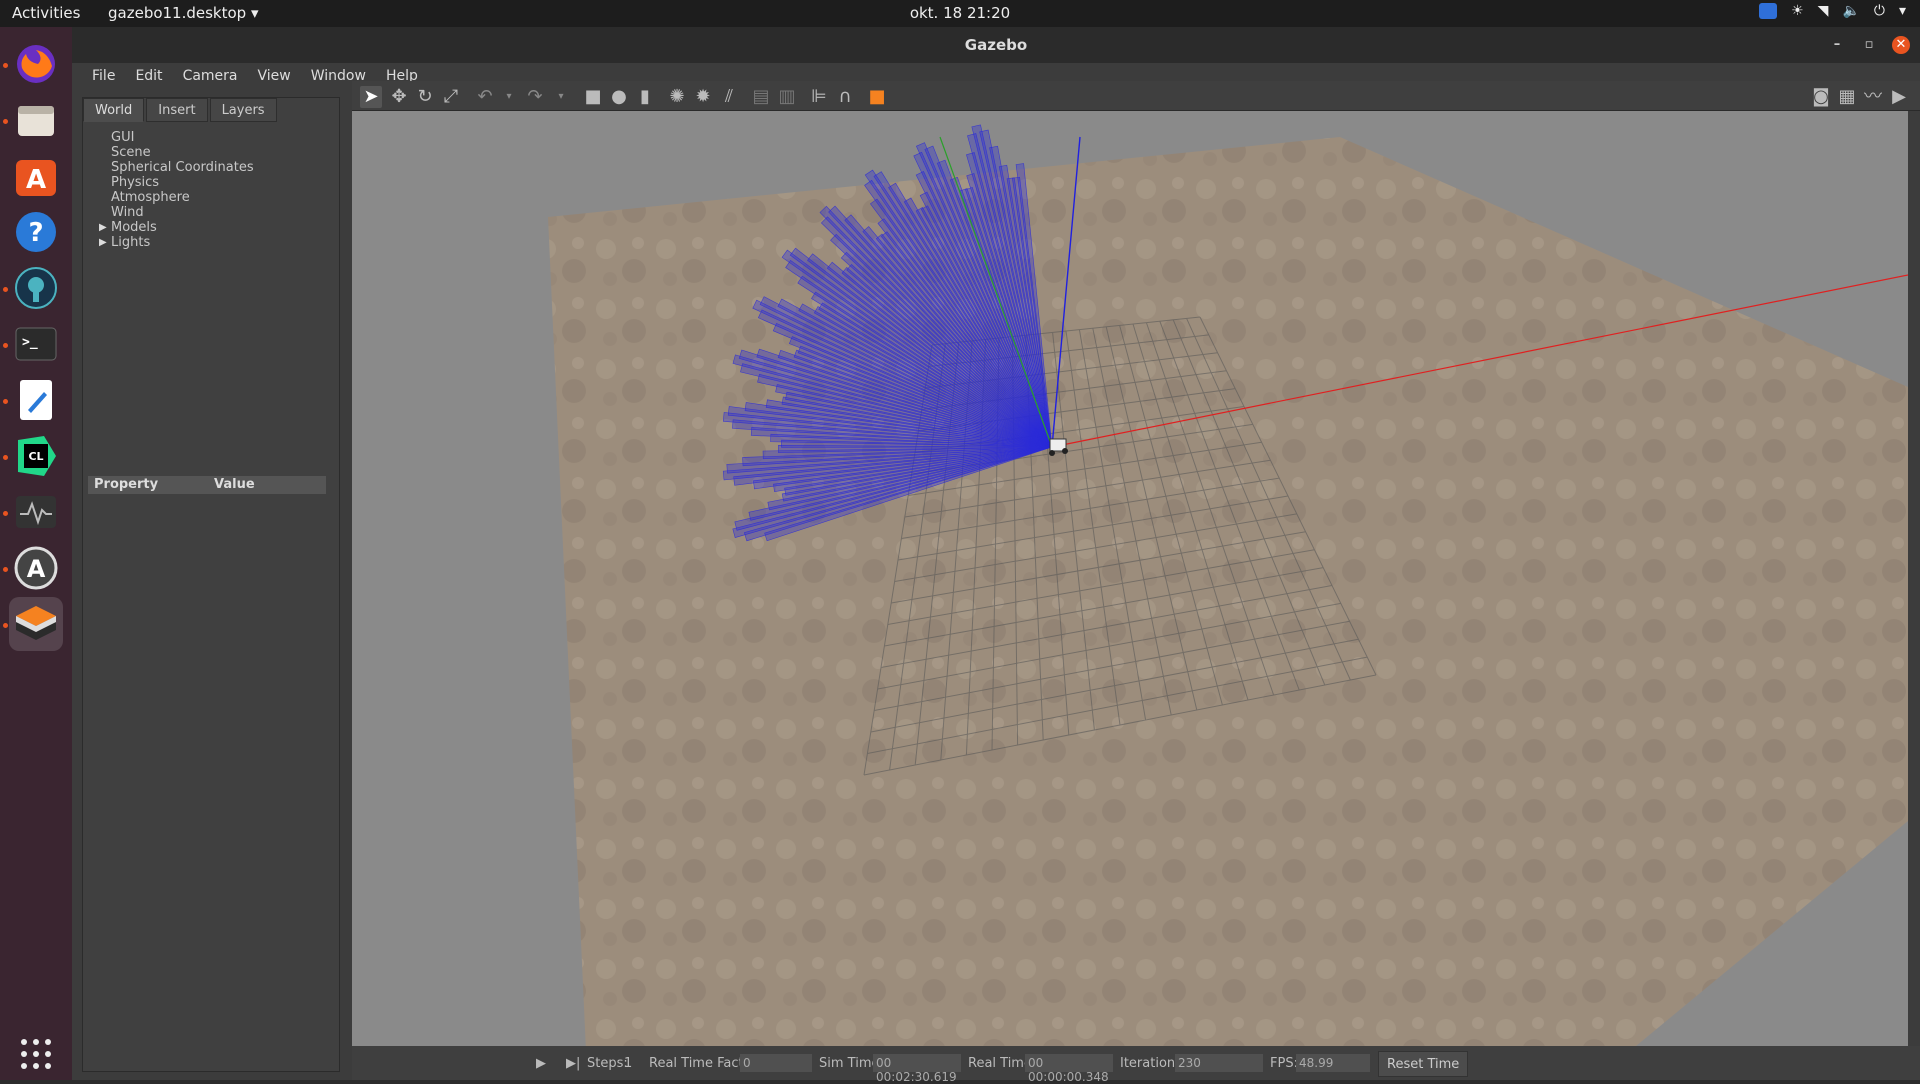 The image size is (1920, 1084). Describe the element at coordinates (177, 13) in the screenshot. I see `app-menu-label: gazebo11.desktop` at that location.